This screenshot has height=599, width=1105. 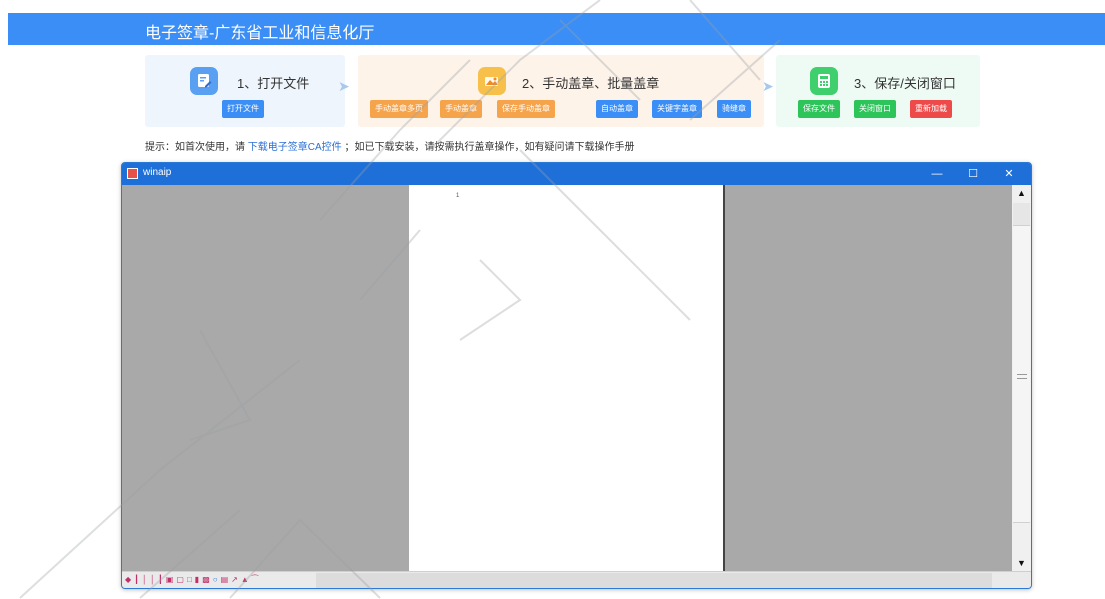 I want to click on calculator-icon, so click(x=824, y=81).